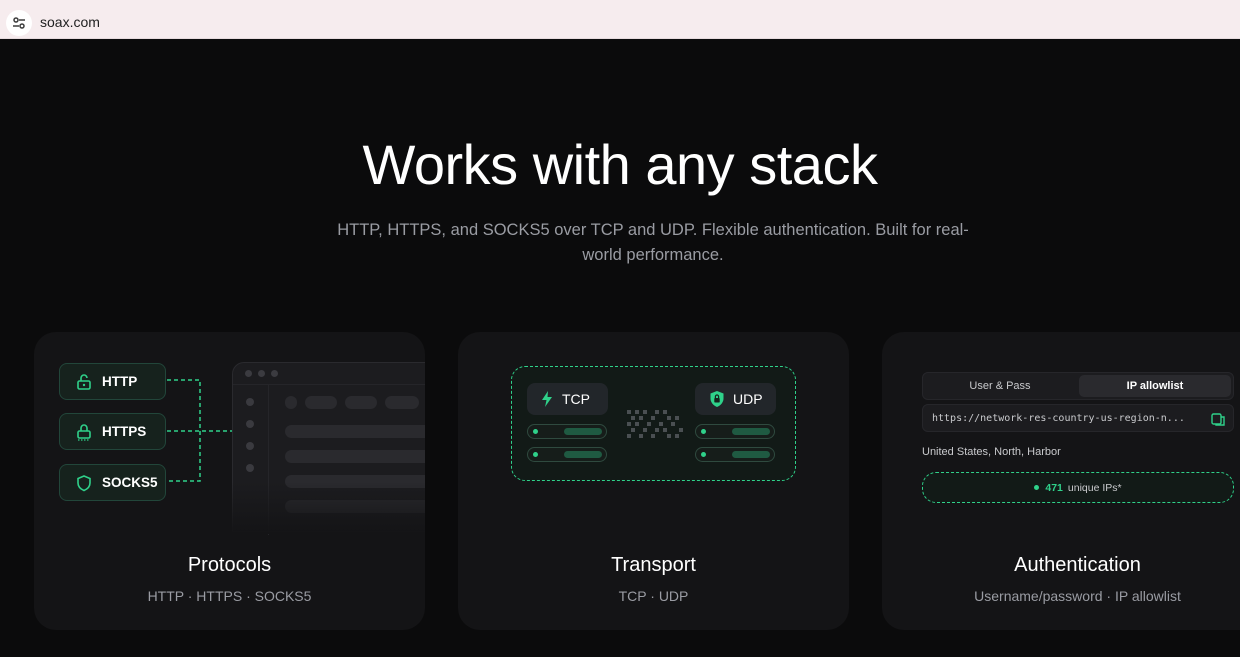  What do you see at coordinates (620, 164) in the screenshot?
I see `page-title: Works with any stack` at bounding box center [620, 164].